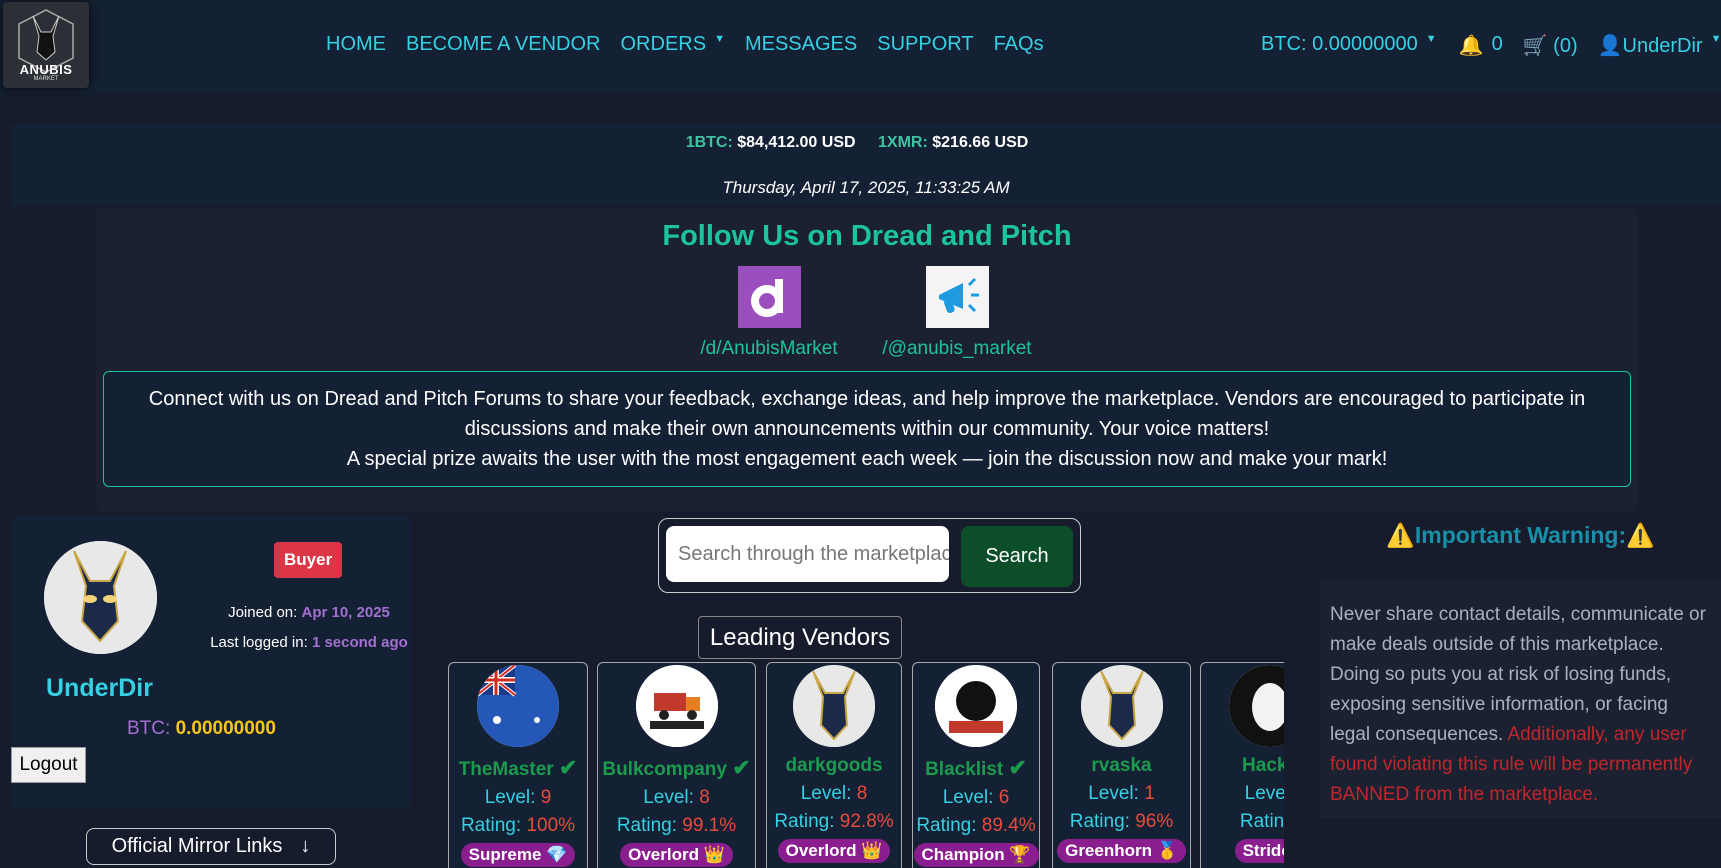  I want to click on vendor-name: Bulkcompany ✔, so click(676, 768).